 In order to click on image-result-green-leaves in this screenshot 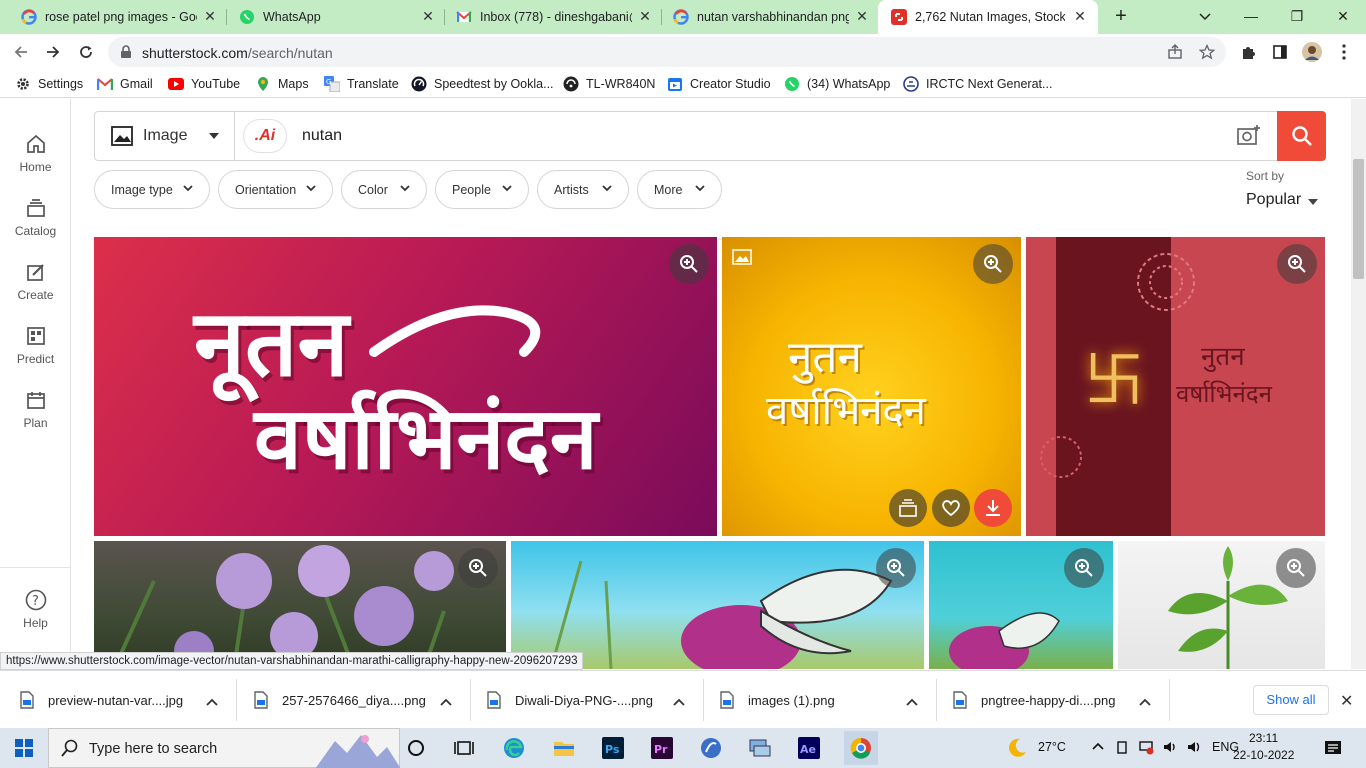, I will do `click(1221, 605)`.